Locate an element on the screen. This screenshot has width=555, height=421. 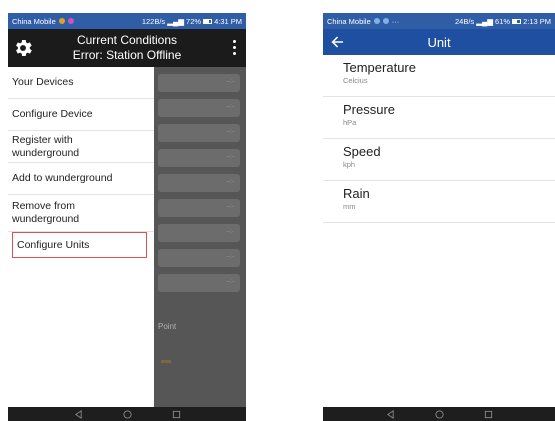
unit-item-rain: Rain mm is located at coordinates (439, 202).